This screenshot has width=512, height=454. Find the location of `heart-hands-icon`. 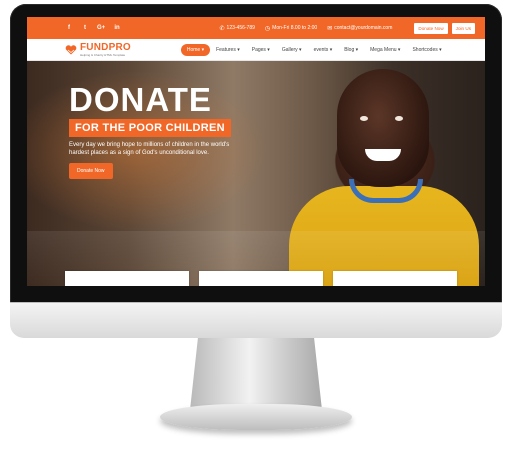

heart-hands-icon is located at coordinates (71, 49).